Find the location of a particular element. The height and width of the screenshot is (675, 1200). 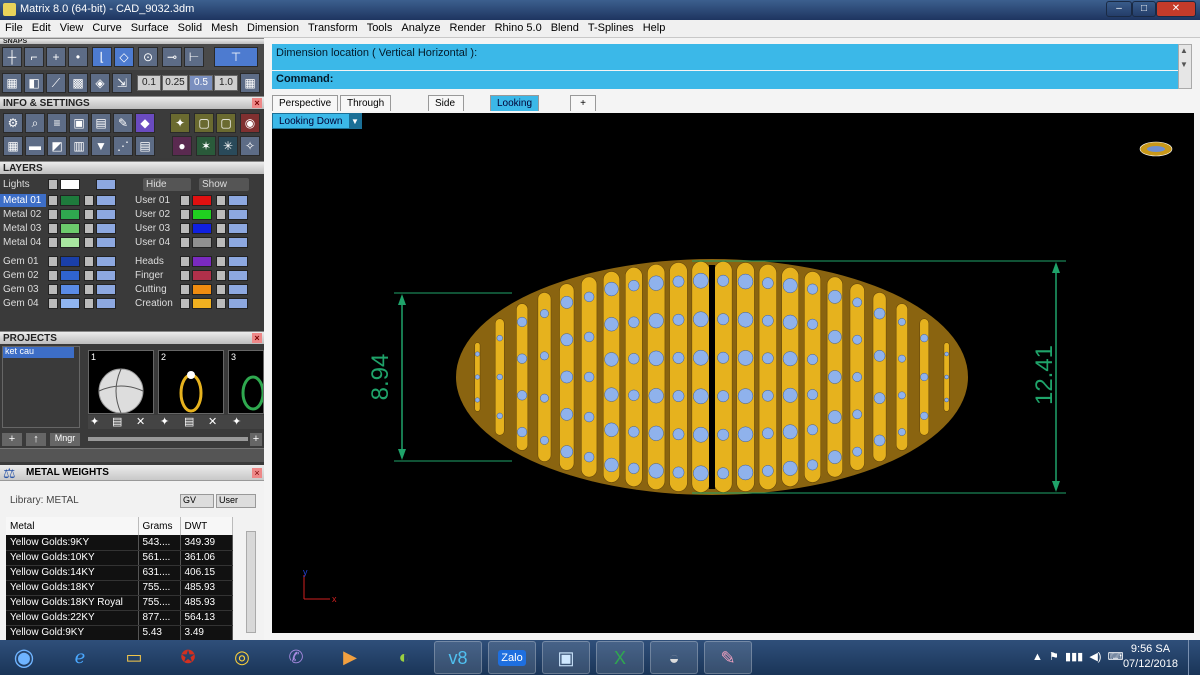

snap-mid-icon: ⊸ is located at coordinates (172, 57).